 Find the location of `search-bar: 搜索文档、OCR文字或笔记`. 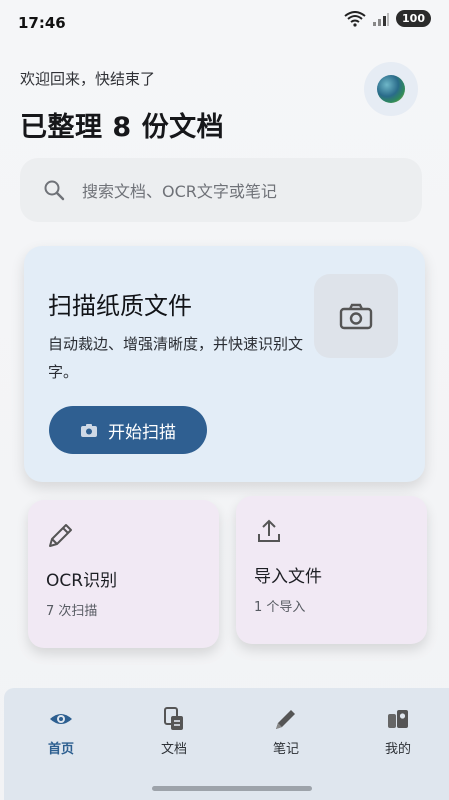

search-bar: 搜索文档、OCR文字或笔记 is located at coordinates (221, 190).